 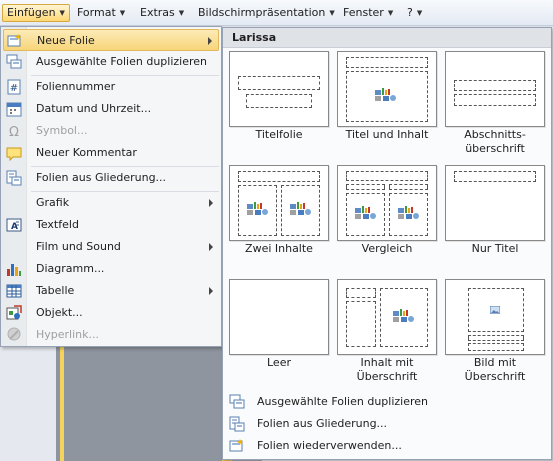 I want to click on layout-leer, so click(x=279, y=317).